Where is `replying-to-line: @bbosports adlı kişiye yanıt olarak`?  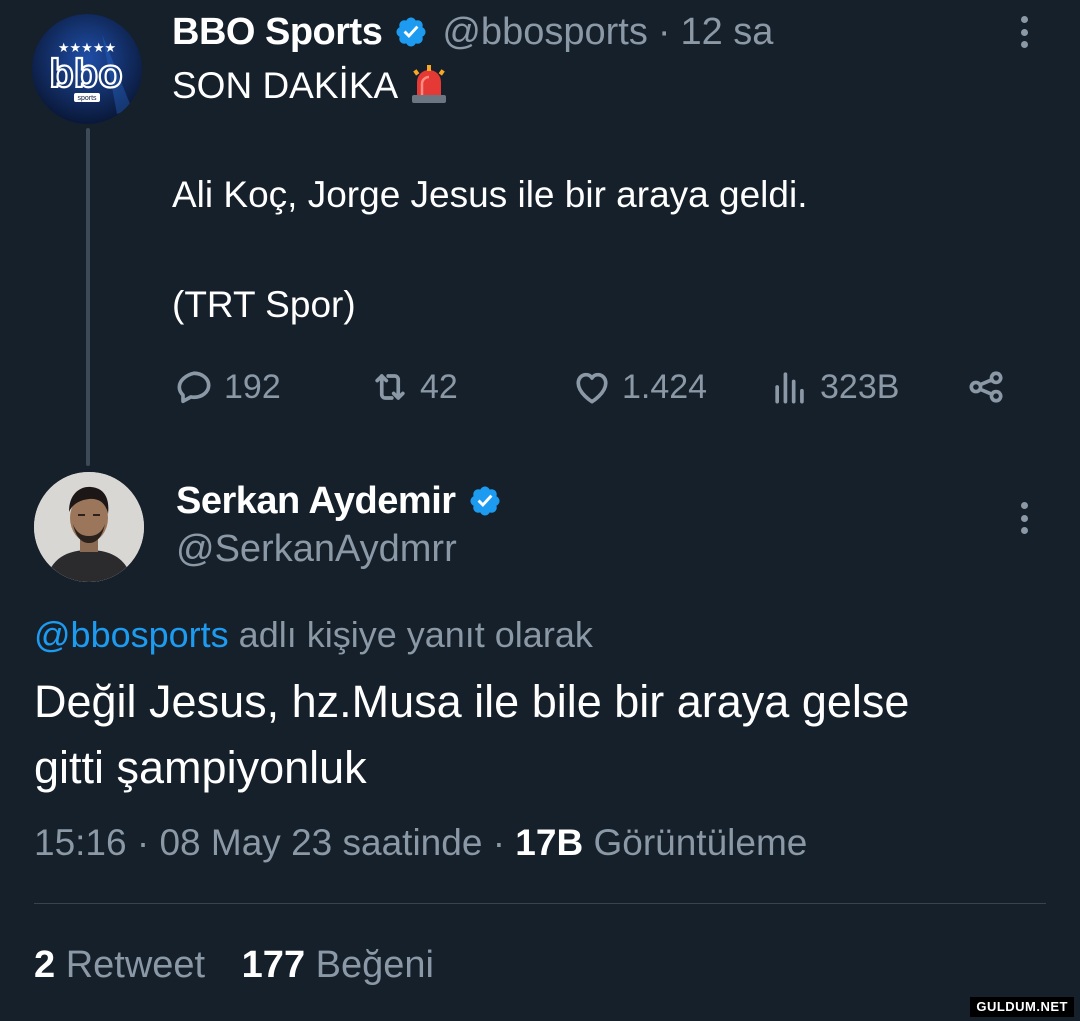
replying-to-line: @bbosports adlı kişiye yanıt olarak is located at coordinates (313, 635).